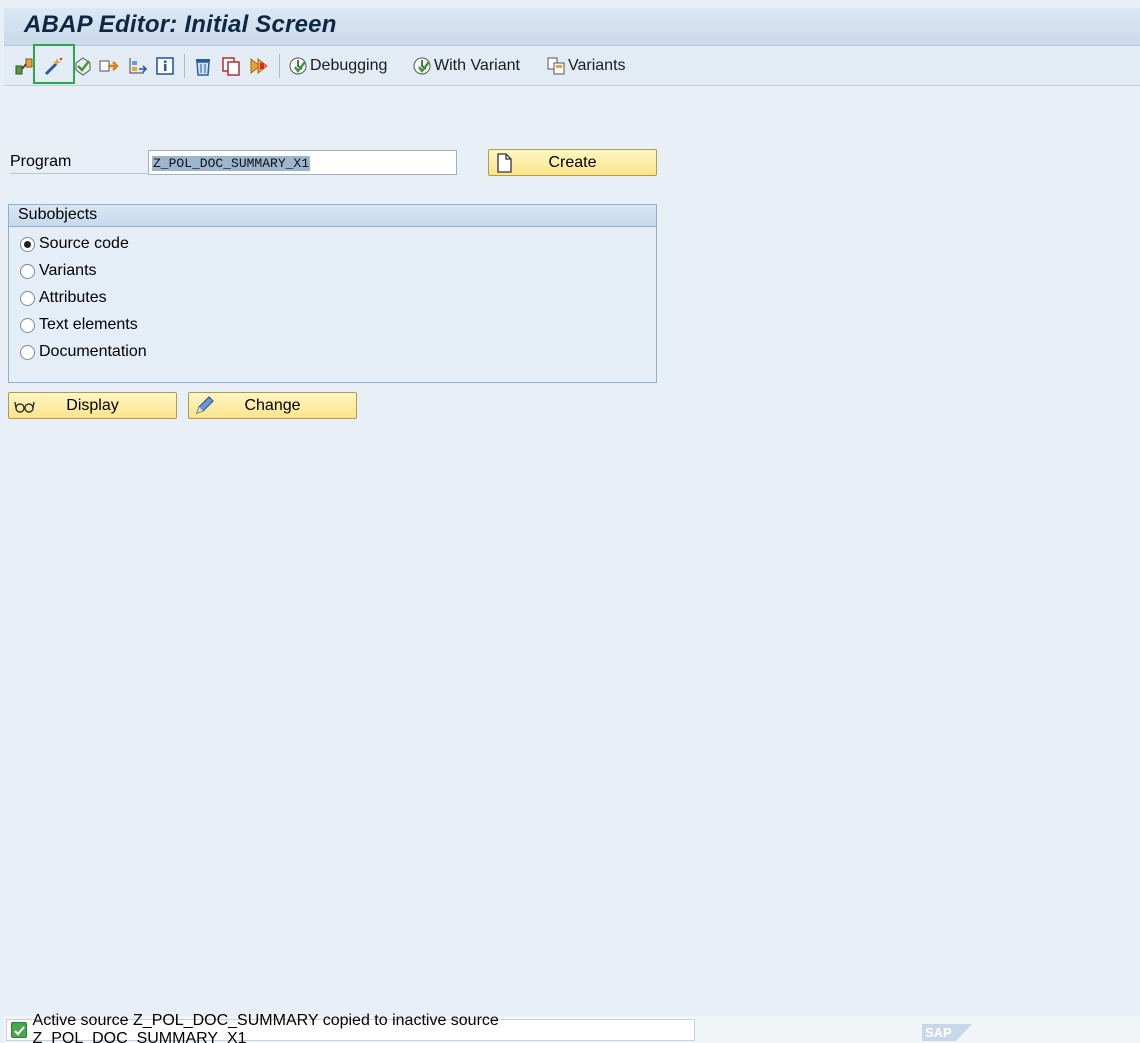 This screenshot has height=1043, width=1140. I want to click on radio-label: Source code, so click(84, 243).